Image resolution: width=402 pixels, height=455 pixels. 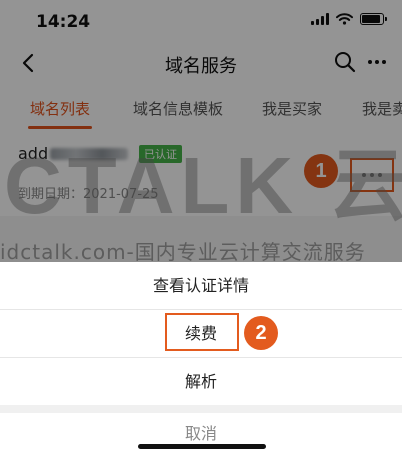 What do you see at coordinates (201, 409) in the screenshot?
I see `sheet-separator` at bounding box center [201, 409].